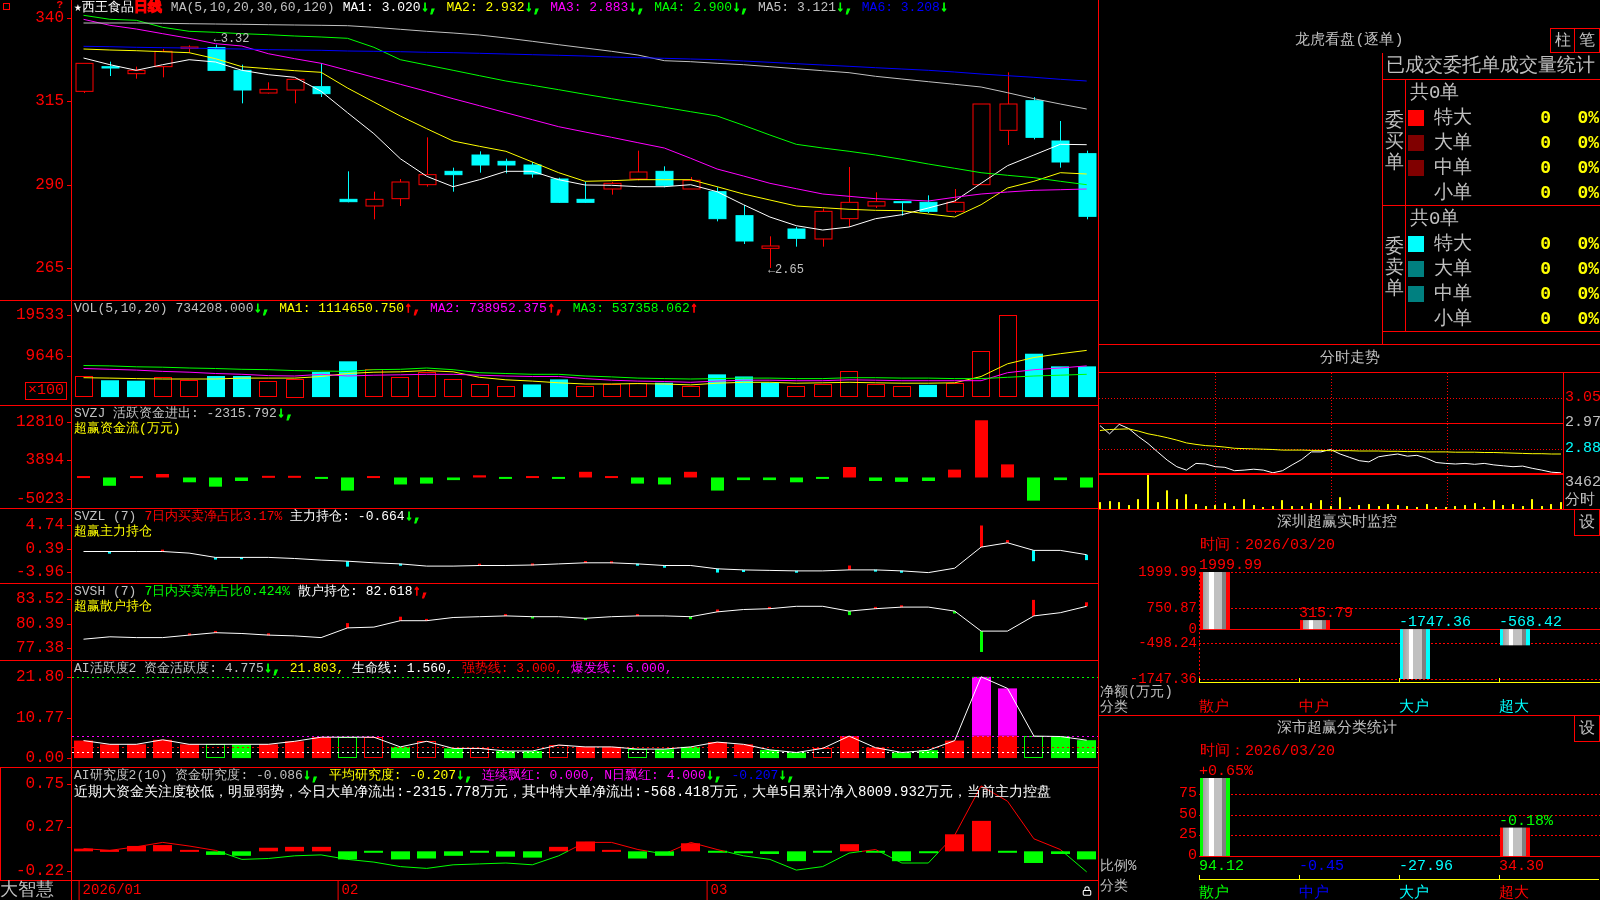 Image resolution: width=1600 pixels, height=900 pixels. What do you see at coordinates (1582, 449) in the screenshot?
I see `axis-label: 2.88` at bounding box center [1582, 449].